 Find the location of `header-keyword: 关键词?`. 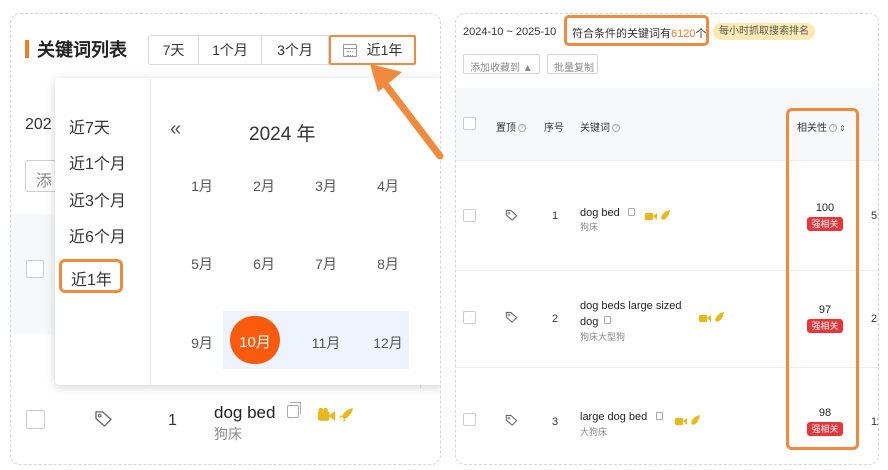

header-keyword: 关键词? is located at coordinates (600, 126).